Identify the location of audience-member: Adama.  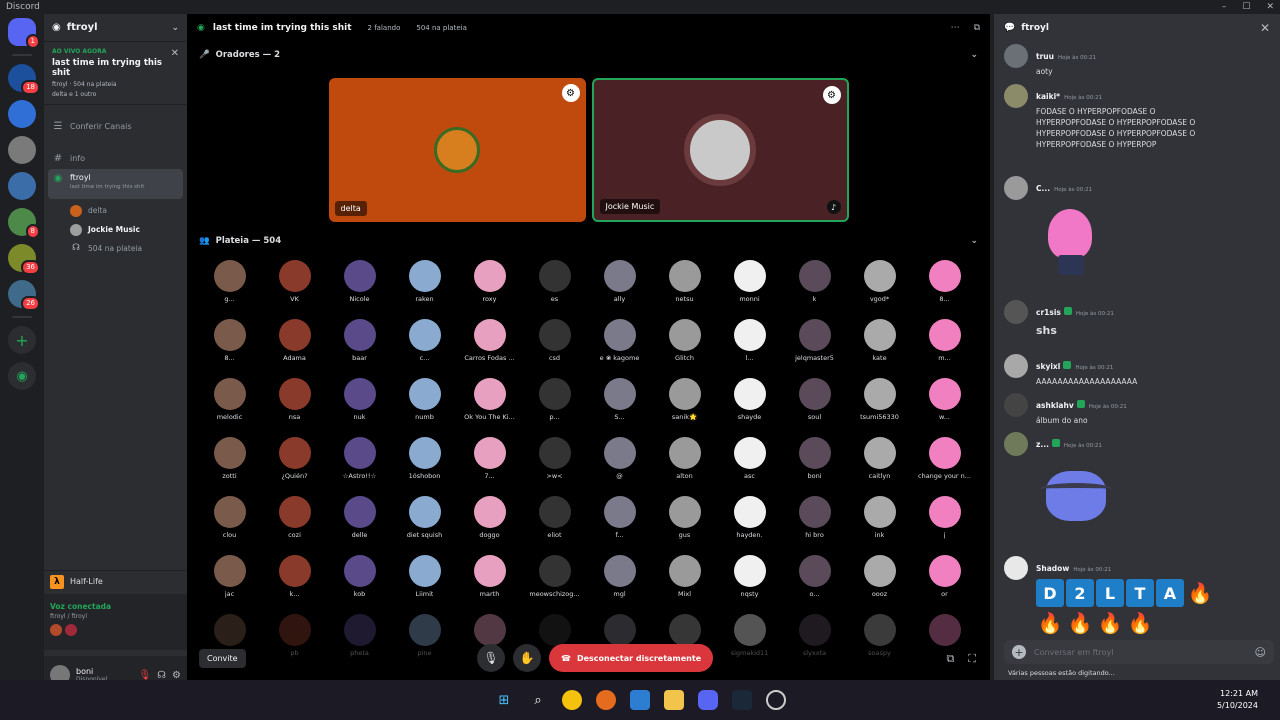
(294, 342).